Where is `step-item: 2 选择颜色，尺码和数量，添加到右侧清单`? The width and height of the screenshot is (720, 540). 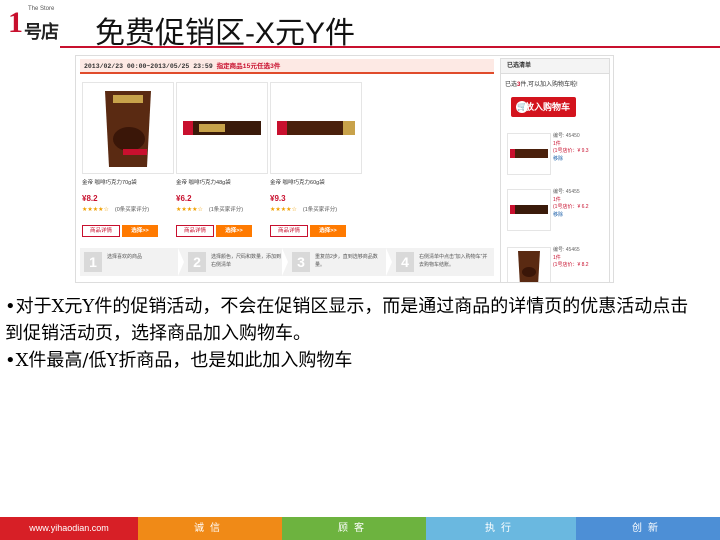
step-item: 2 选择颜色，尺码和数量，添加到右侧清单 is located at coordinates (236, 262).